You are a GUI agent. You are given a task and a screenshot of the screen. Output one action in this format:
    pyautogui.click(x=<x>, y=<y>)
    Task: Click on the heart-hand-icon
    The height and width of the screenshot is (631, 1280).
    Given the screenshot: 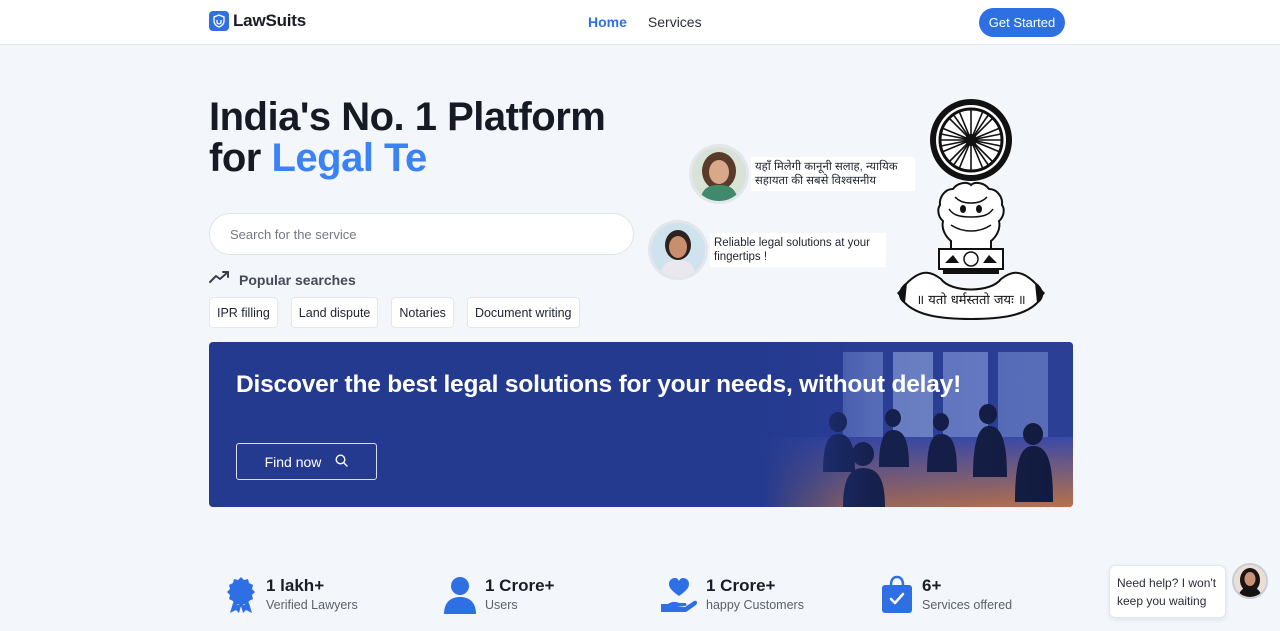 What is the action you would take?
    pyautogui.click(x=679, y=595)
    